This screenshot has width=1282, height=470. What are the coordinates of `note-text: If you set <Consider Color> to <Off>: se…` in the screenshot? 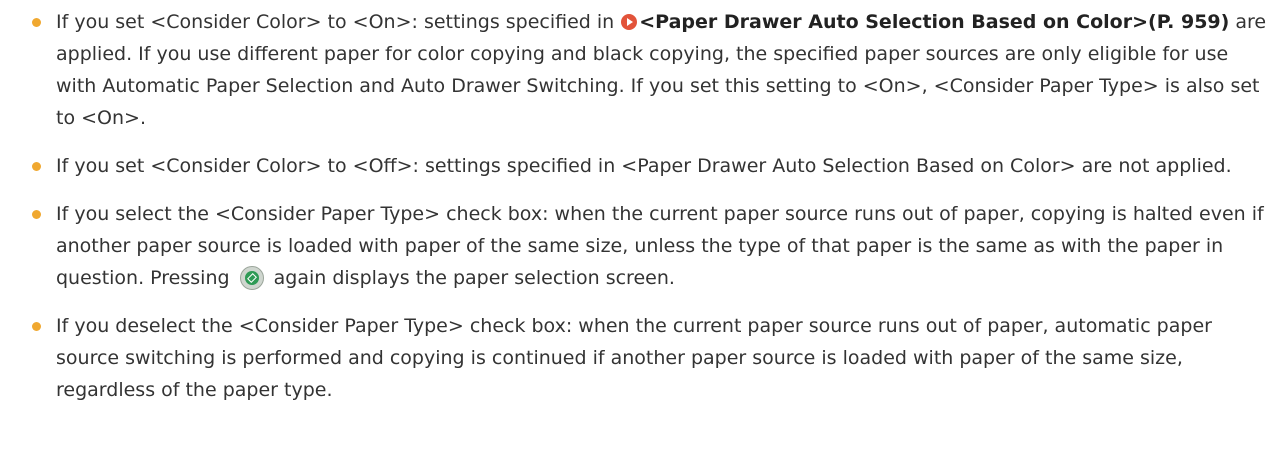 It's located at (644, 166).